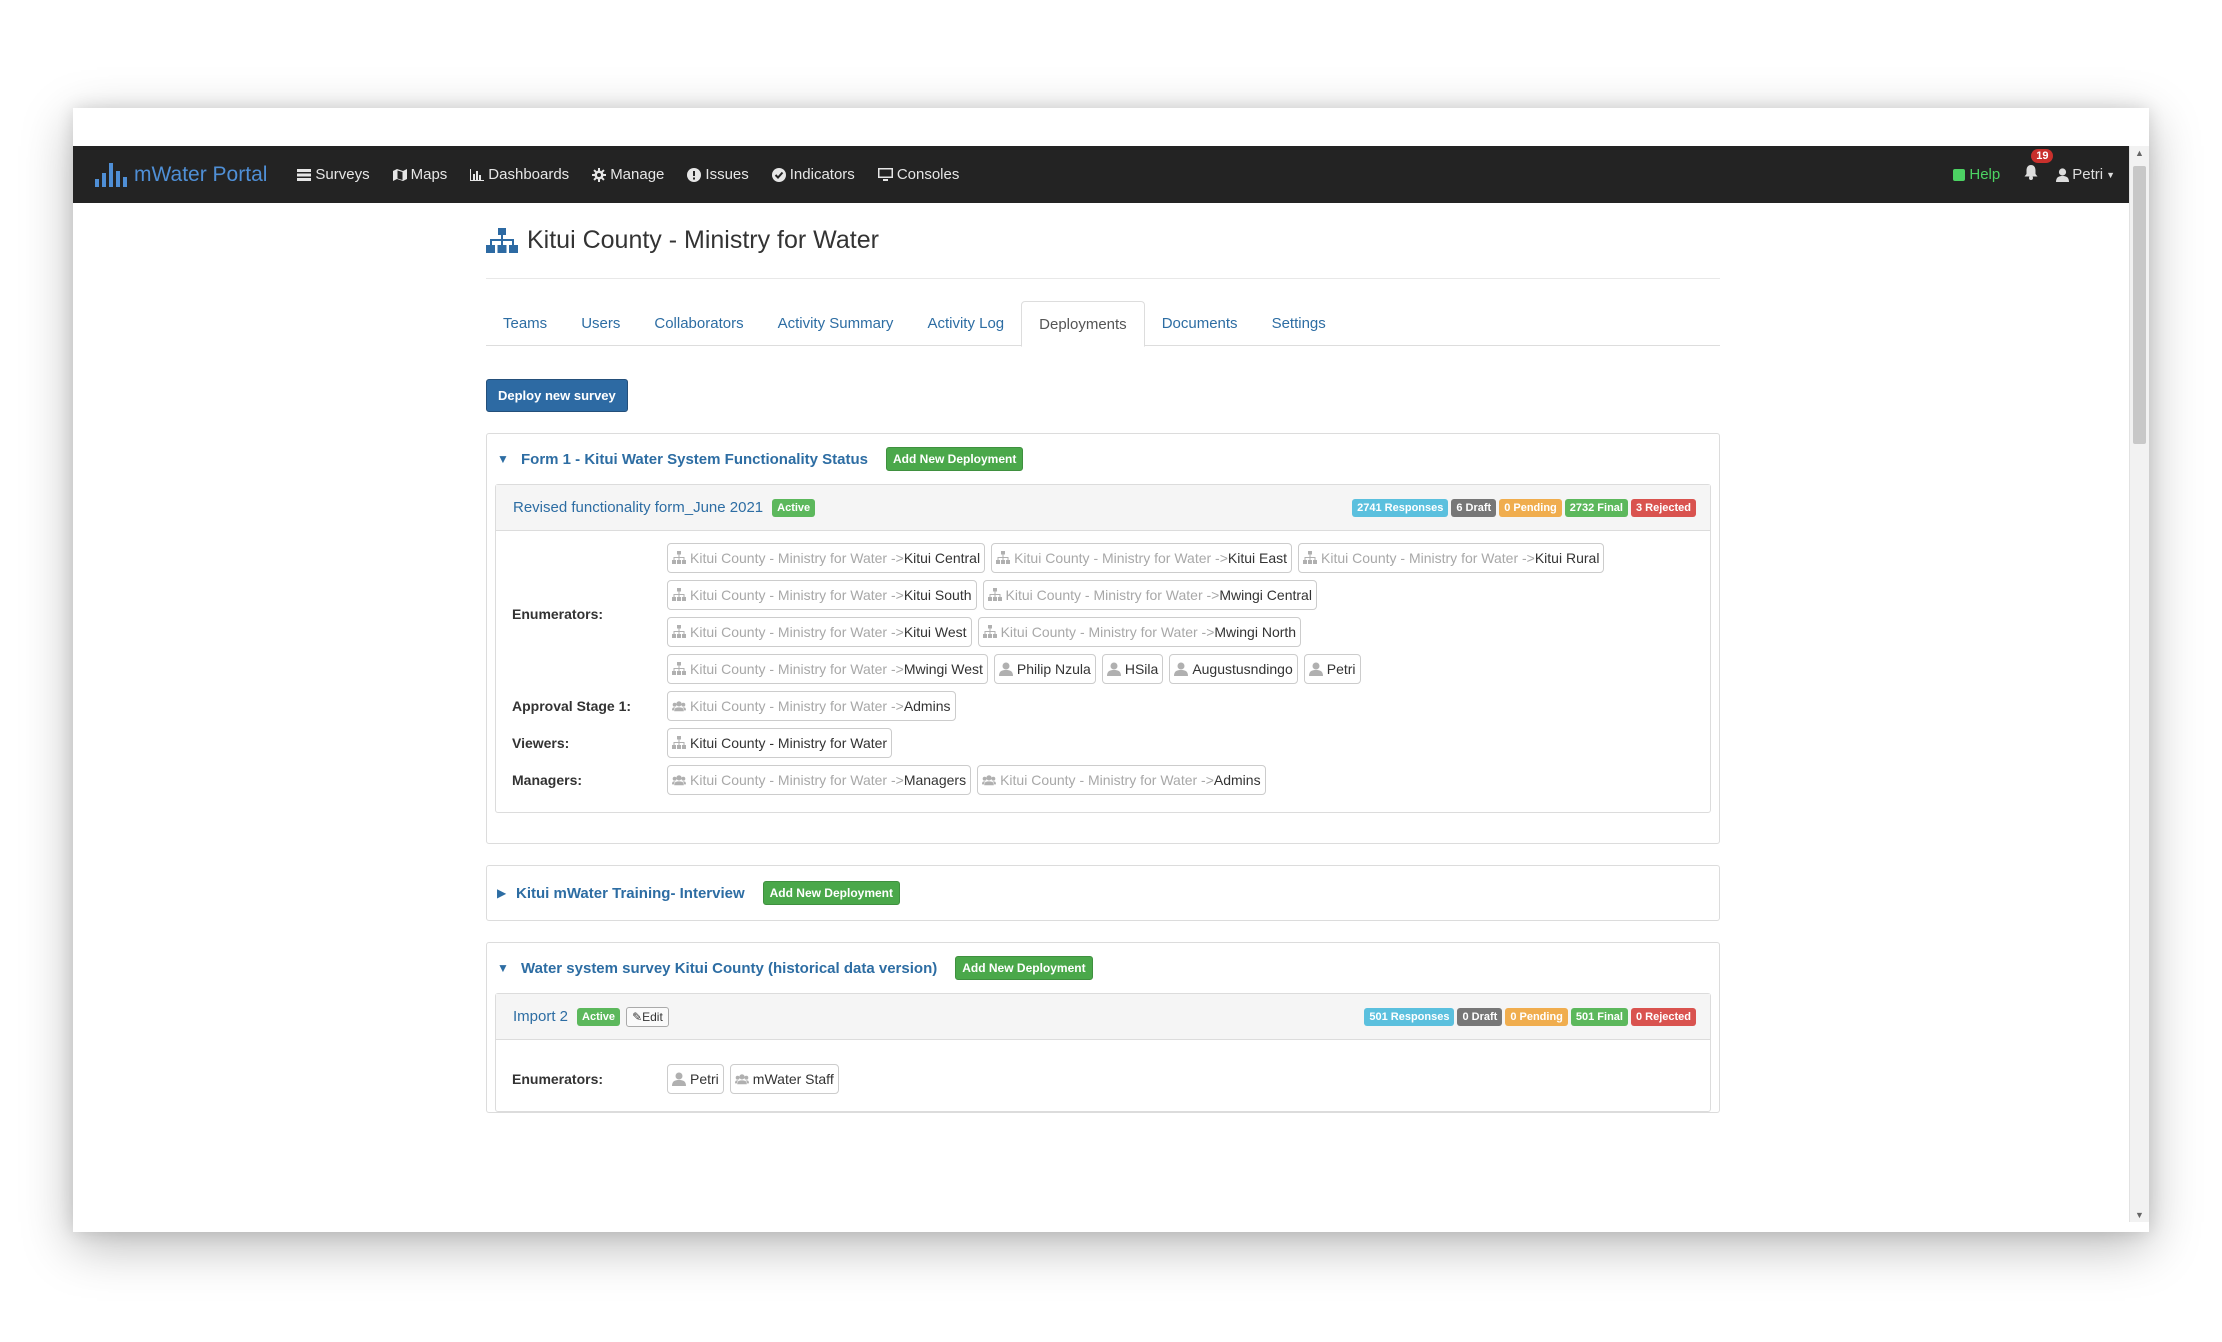 Image resolution: width=2222 pixels, height=1342 pixels. I want to click on chip-name: Kitui South, so click(937, 595).